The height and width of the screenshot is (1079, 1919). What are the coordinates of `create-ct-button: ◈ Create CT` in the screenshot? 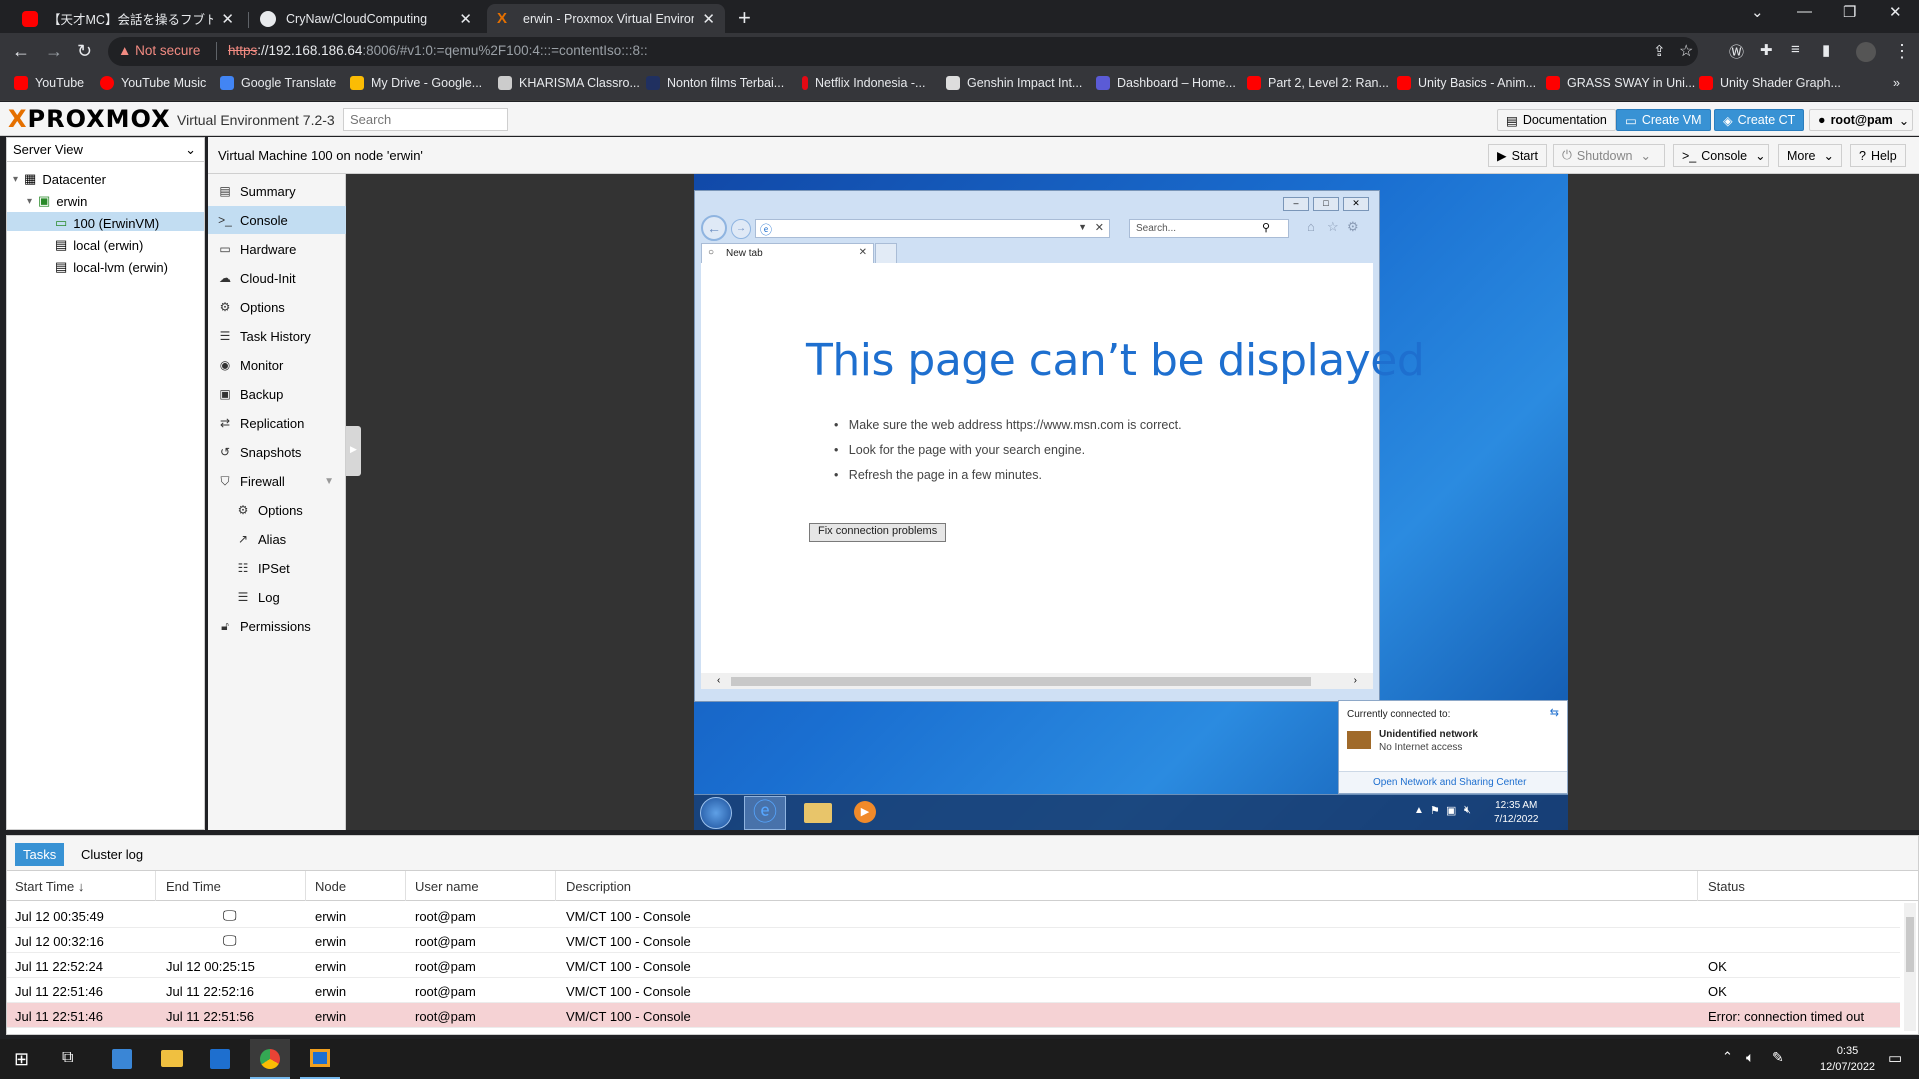 It's located at (1759, 120).